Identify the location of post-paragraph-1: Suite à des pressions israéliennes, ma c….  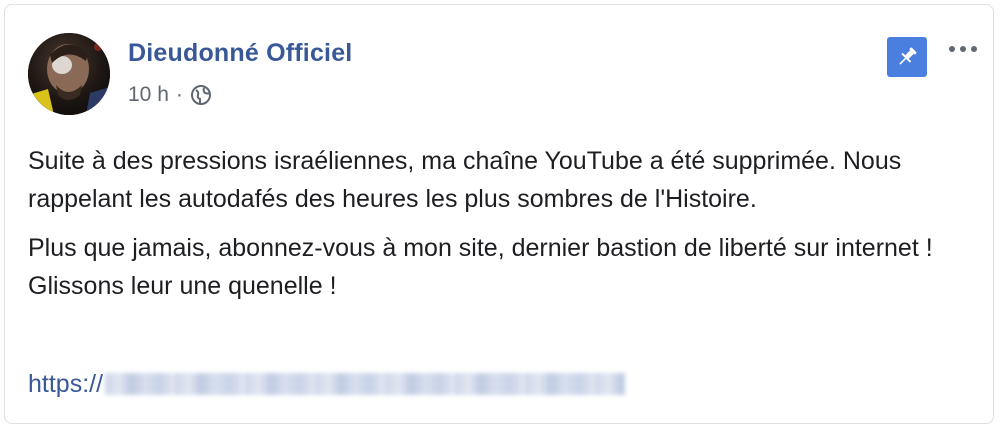
(465, 180).